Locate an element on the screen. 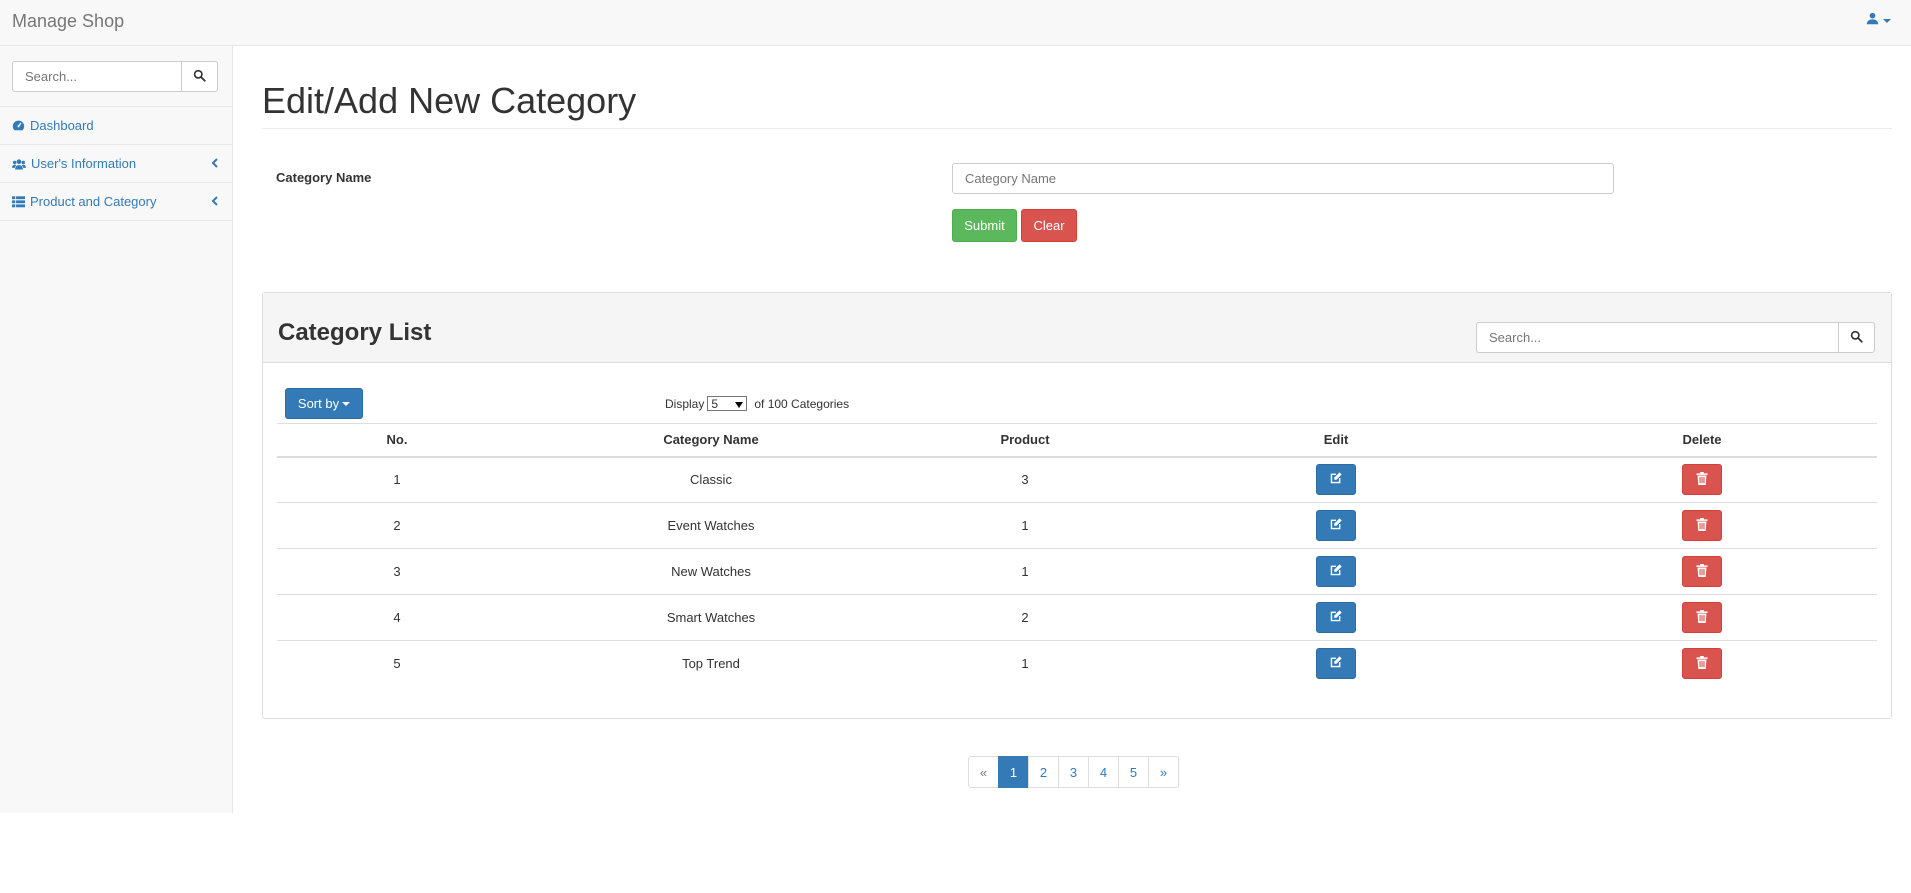  sidebar-item-label: Dashboard is located at coordinates (62, 125).